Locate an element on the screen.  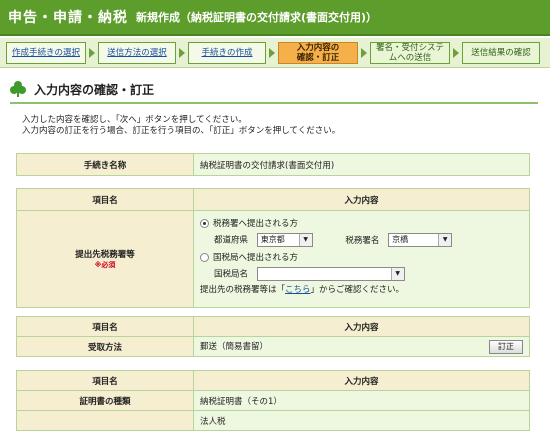
intro-line: 入力内容の訂正を行う場合、訂正を行う項目の、「訂正」ボタンを押してください。 is located at coordinates (181, 131).